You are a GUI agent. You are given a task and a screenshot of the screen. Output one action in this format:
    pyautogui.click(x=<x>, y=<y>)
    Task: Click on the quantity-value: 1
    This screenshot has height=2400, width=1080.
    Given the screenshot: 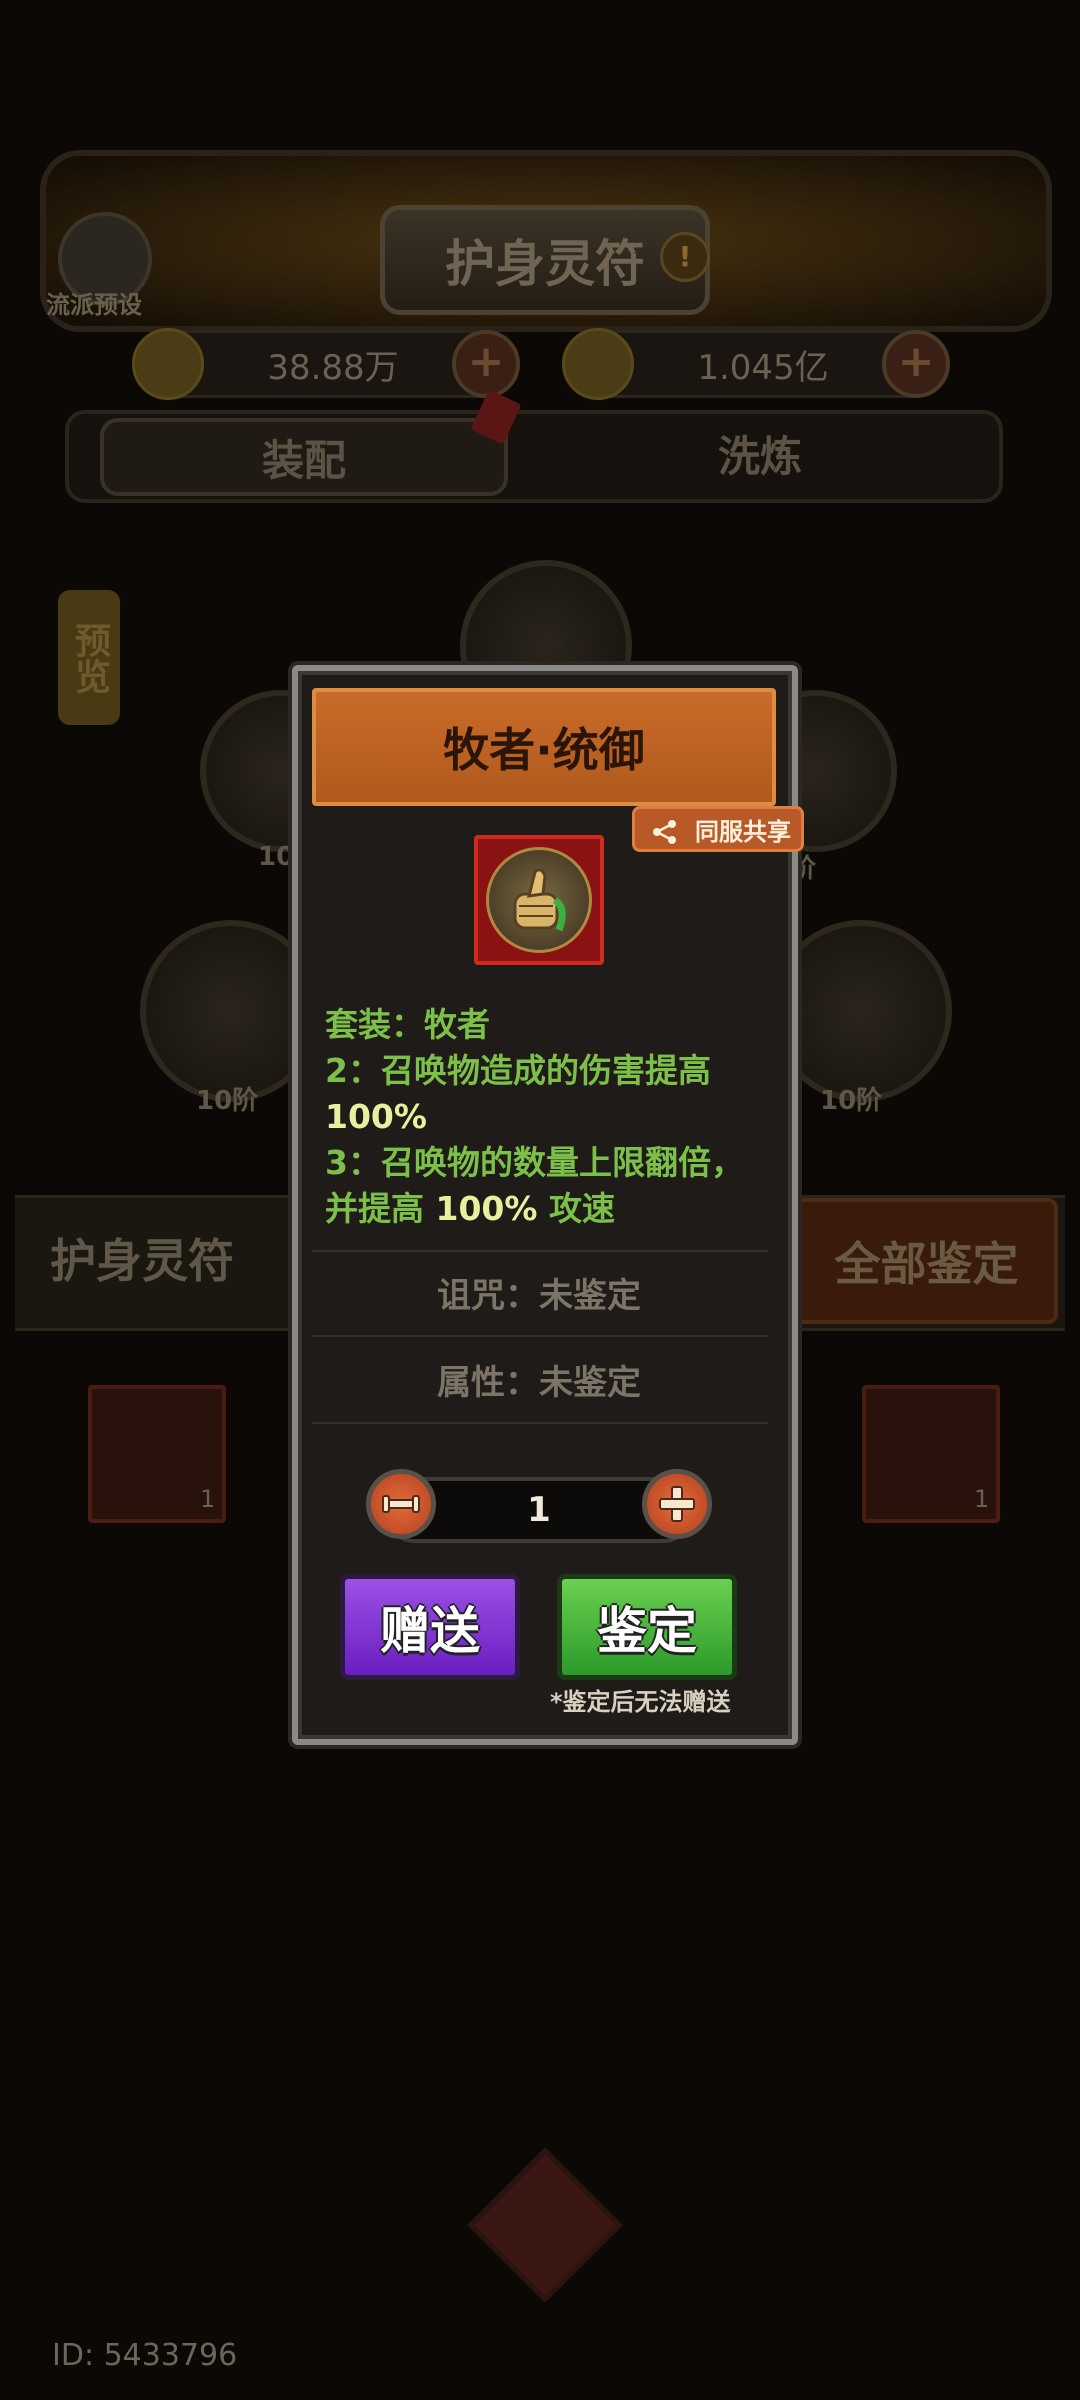 What is the action you would take?
    pyautogui.click(x=539, y=1510)
    